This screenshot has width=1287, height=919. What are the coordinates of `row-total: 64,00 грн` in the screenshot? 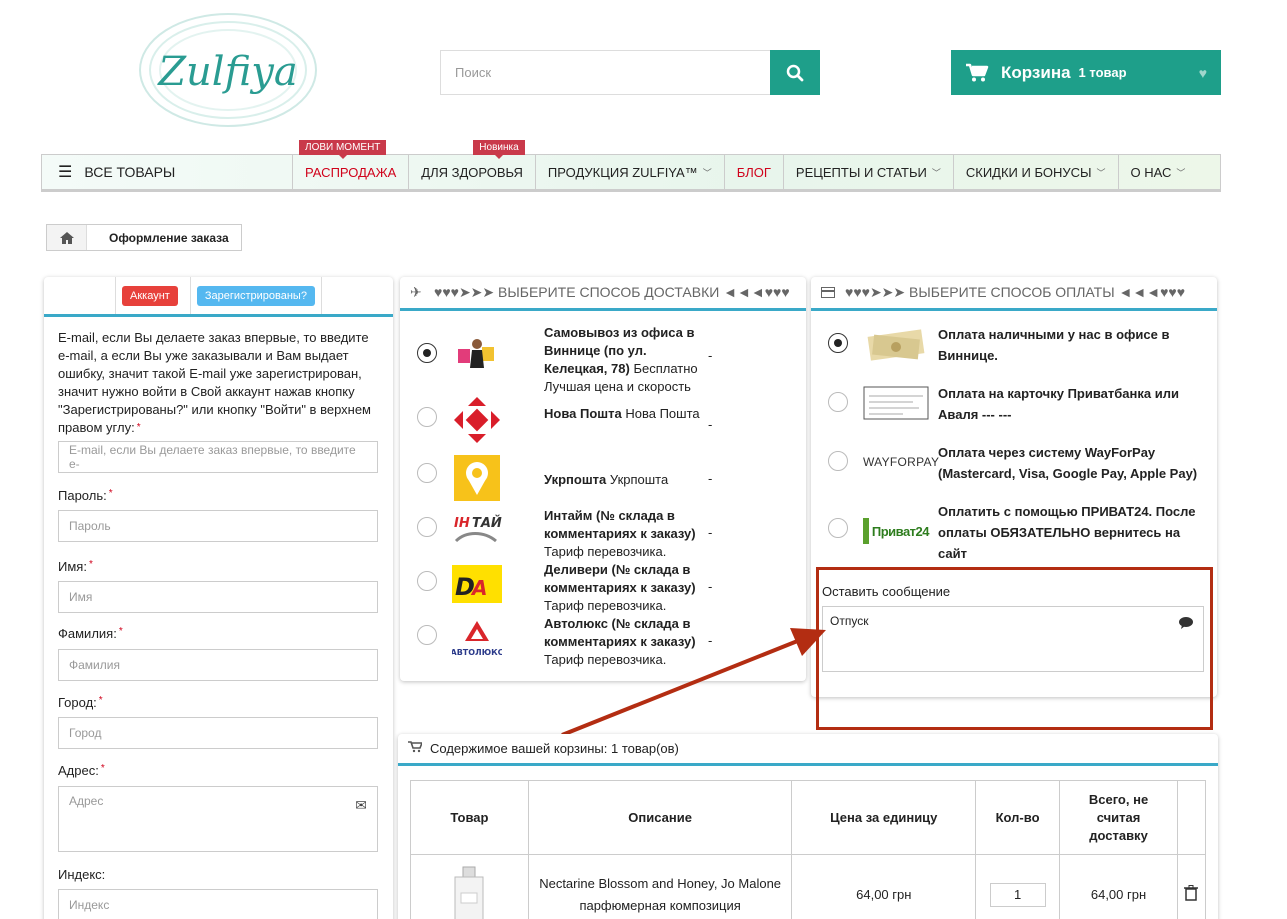 It's located at (1118, 886).